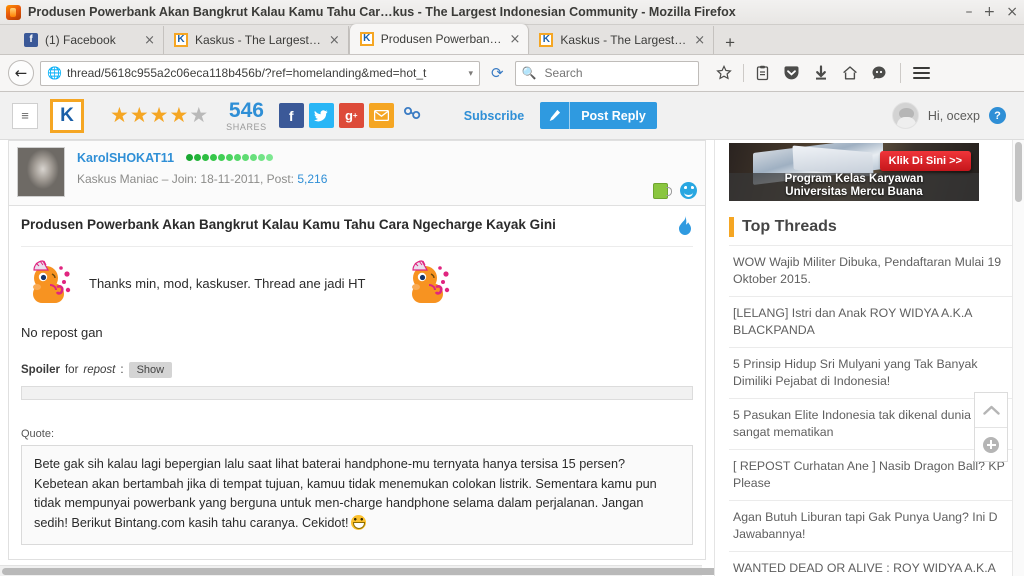 Image resolution: width=1024 pixels, height=576 pixels. I want to click on kaskus-menu-button: ≡, so click(25, 115).